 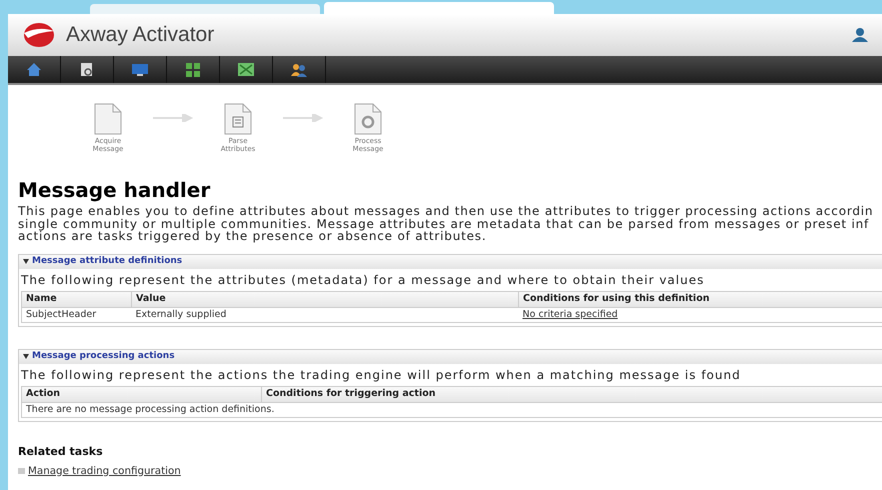 I want to click on table-cell: SubjectHeader, so click(x=77, y=314).